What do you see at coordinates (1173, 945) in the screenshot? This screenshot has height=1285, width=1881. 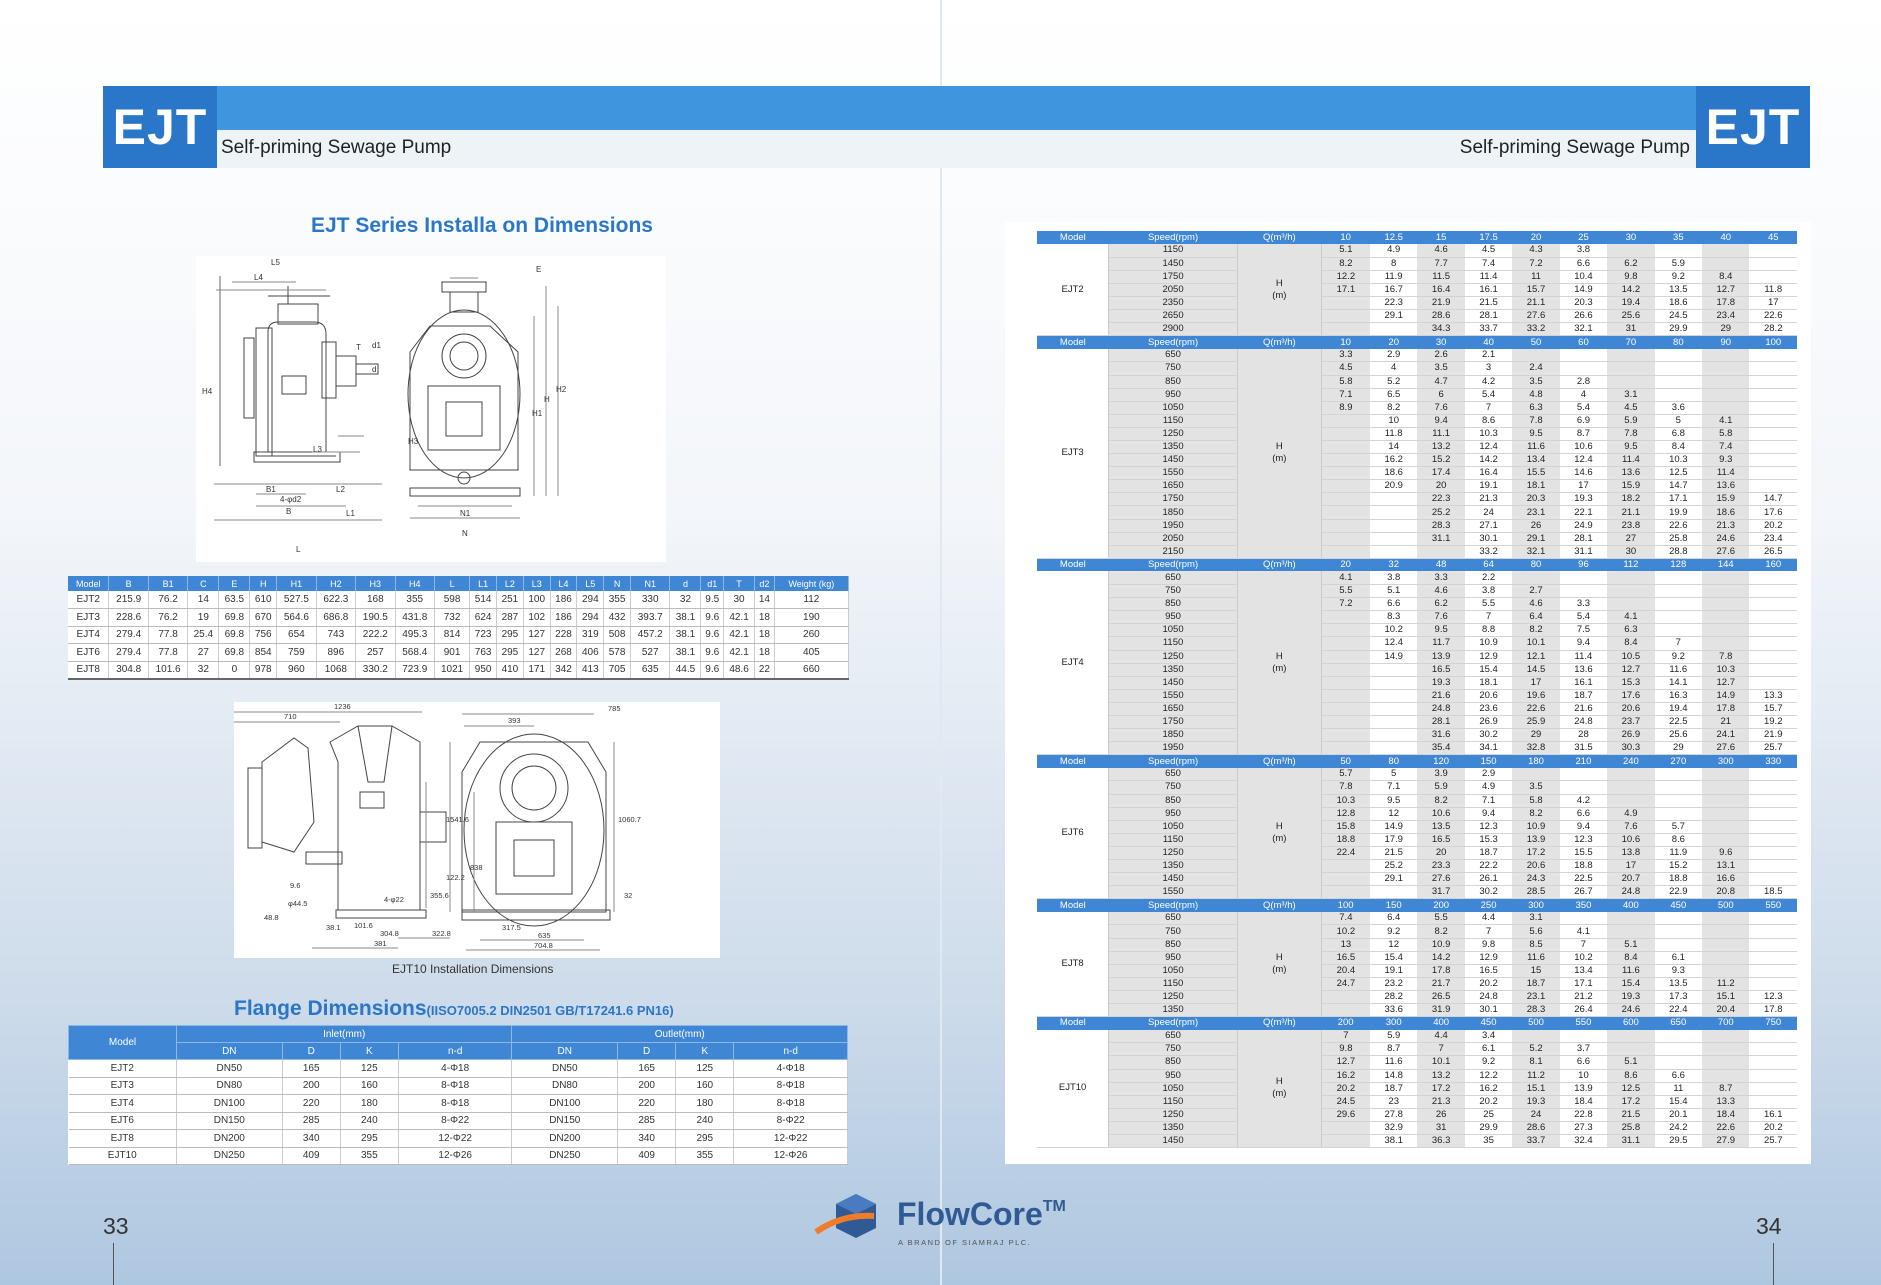 I see `perf-speed-cell: 850` at bounding box center [1173, 945].